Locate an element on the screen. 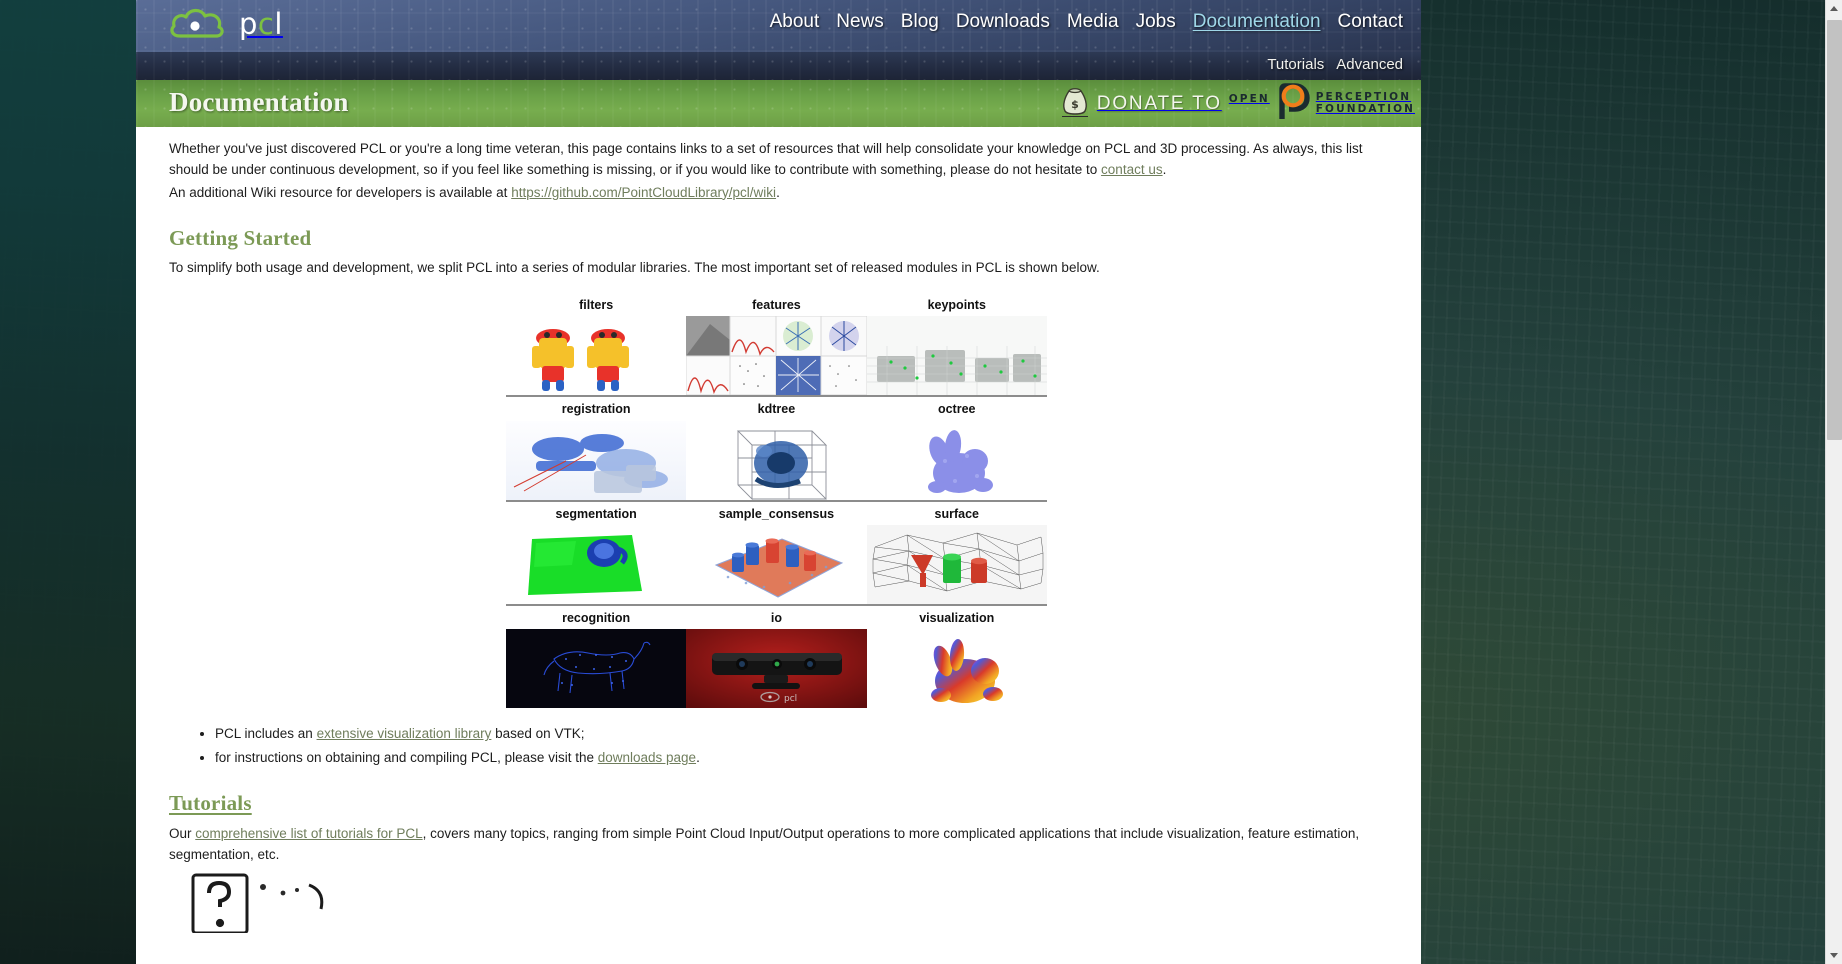 This screenshot has height=964, width=1842. module-cell-surface: surface is located at coordinates (956, 551).